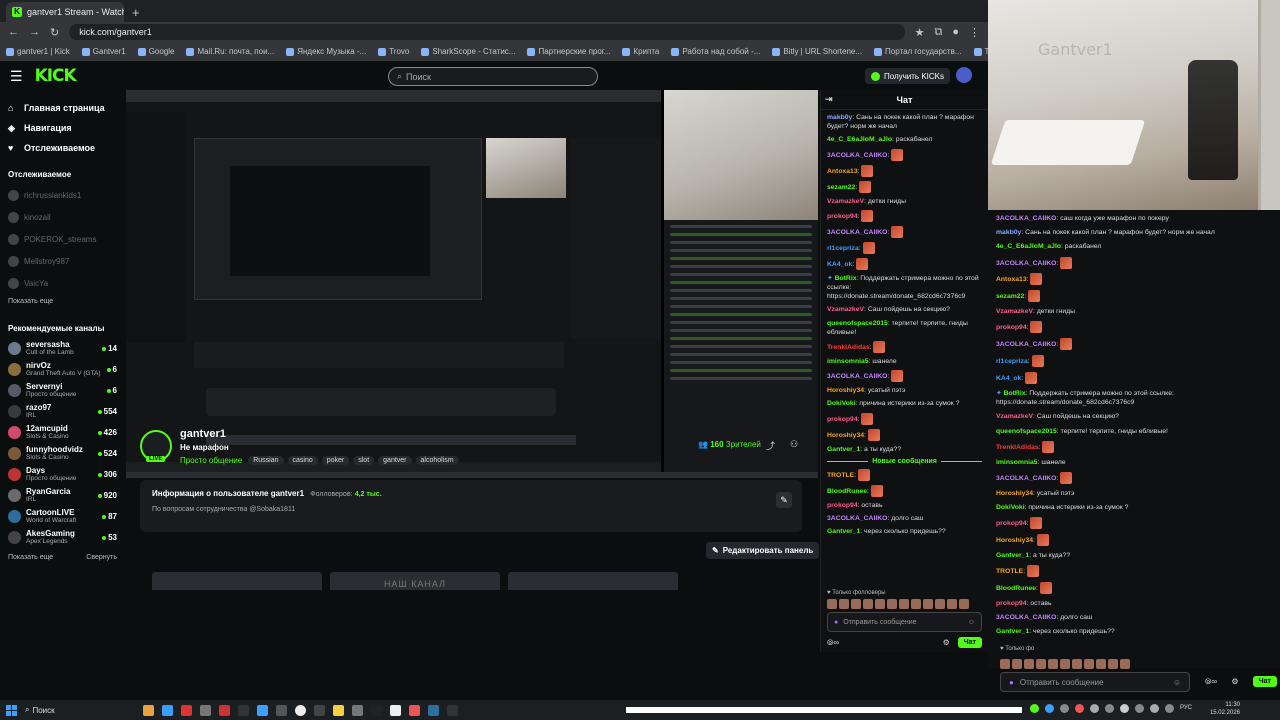 The width and height of the screenshot is (1280, 720). What do you see at coordinates (1012, 361) in the screenshot?
I see `chat-username: rl1cepriza` at bounding box center [1012, 361].